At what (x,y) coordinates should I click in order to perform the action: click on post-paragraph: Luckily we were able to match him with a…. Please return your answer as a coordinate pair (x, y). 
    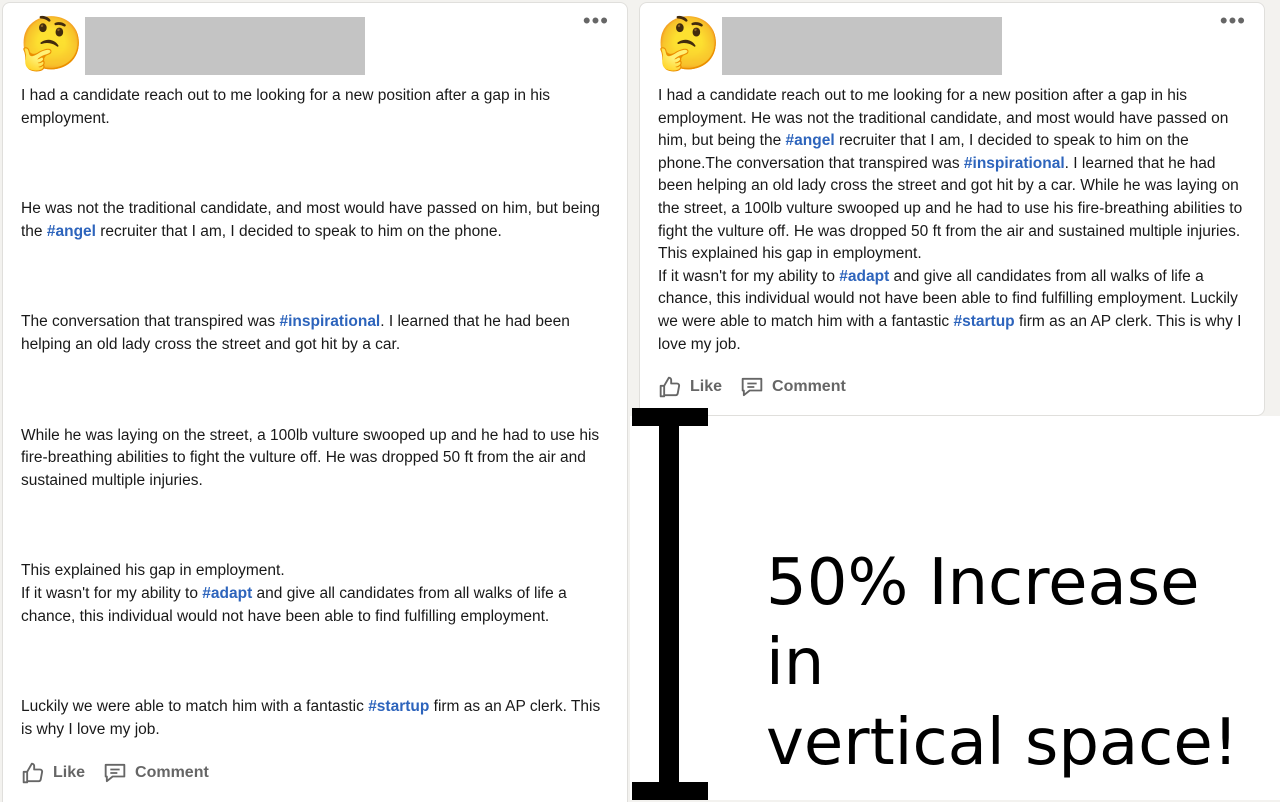
    Looking at the image, I should click on (316, 718).